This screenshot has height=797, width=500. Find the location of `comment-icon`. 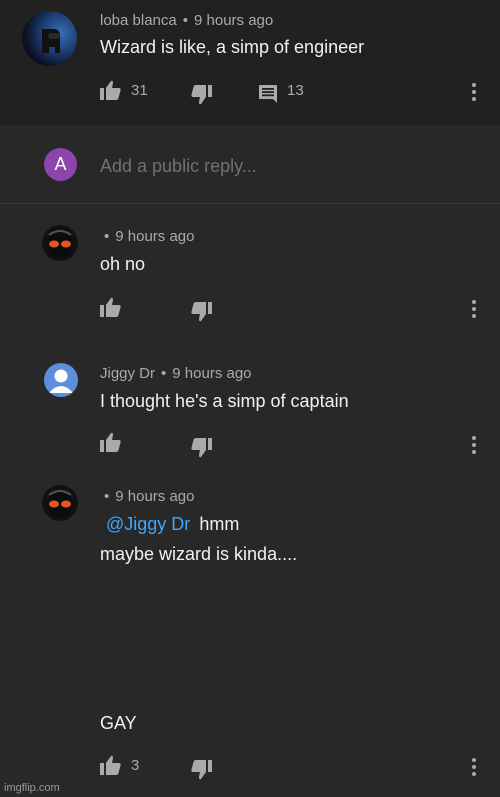

comment-icon is located at coordinates (268, 94).